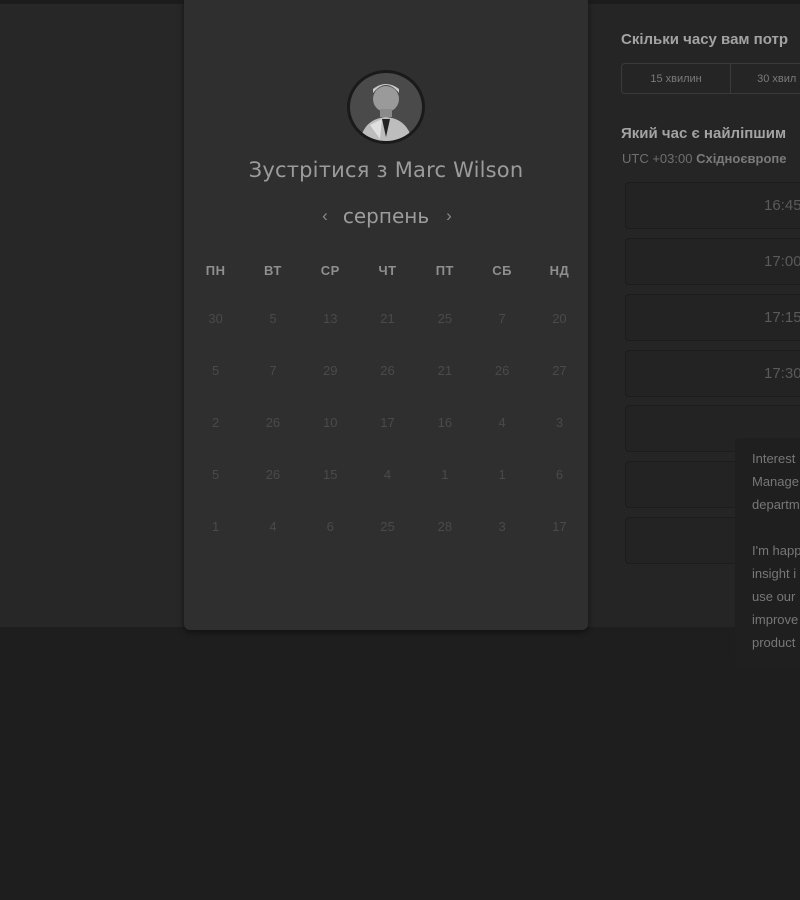 This screenshot has width=800, height=900. I want to click on calendar-day: 29, so click(330, 370).